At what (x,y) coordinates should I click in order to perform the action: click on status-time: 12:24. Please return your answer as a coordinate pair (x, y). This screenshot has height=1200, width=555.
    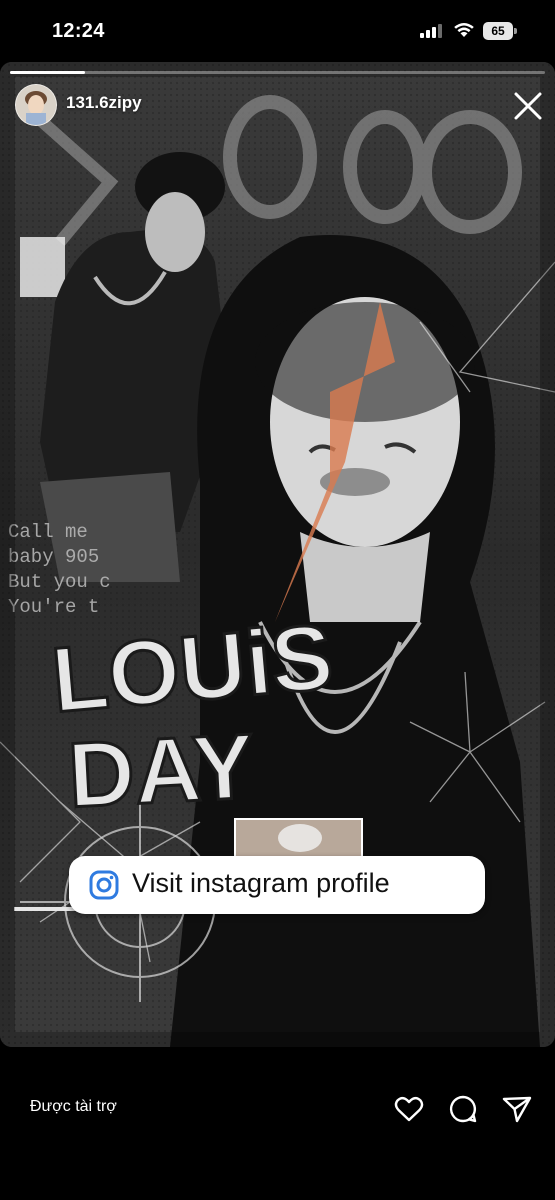
    Looking at the image, I should click on (78, 31).